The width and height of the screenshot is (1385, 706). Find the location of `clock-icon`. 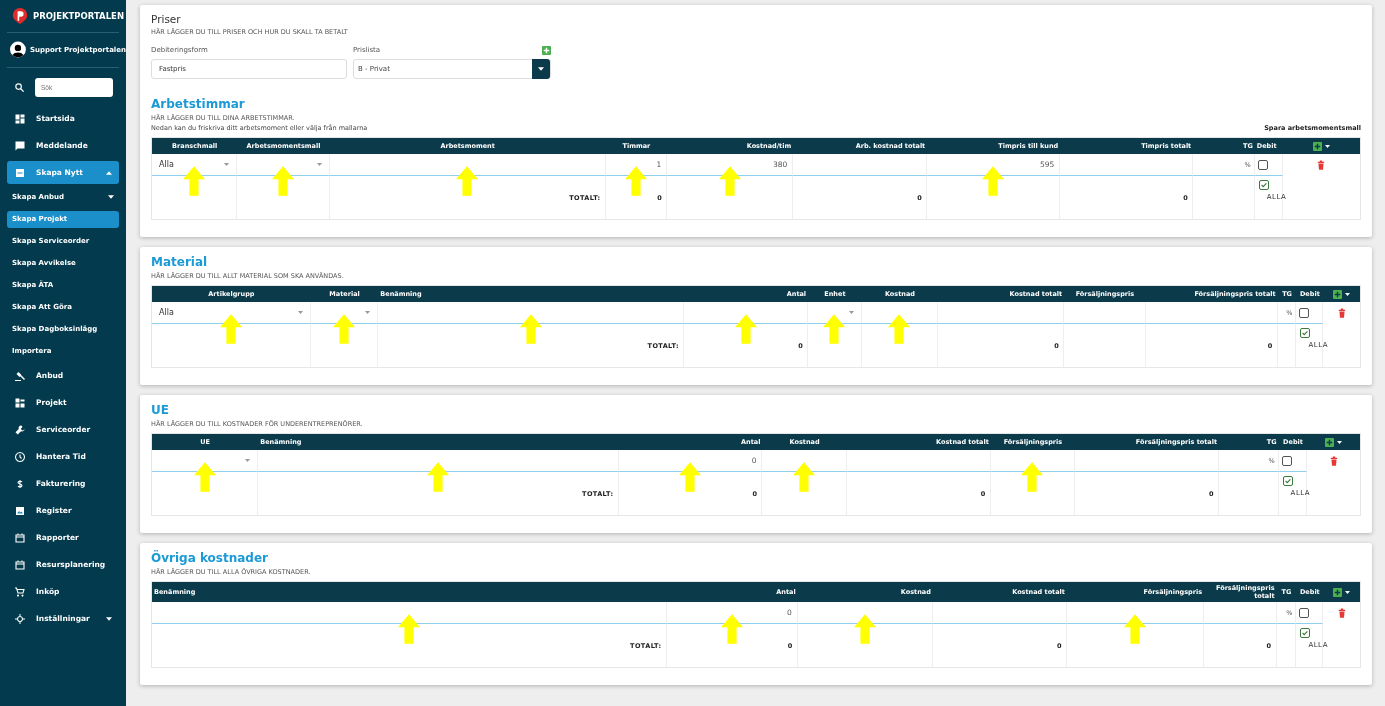

clock-icon is located at coordinates (20, 456).